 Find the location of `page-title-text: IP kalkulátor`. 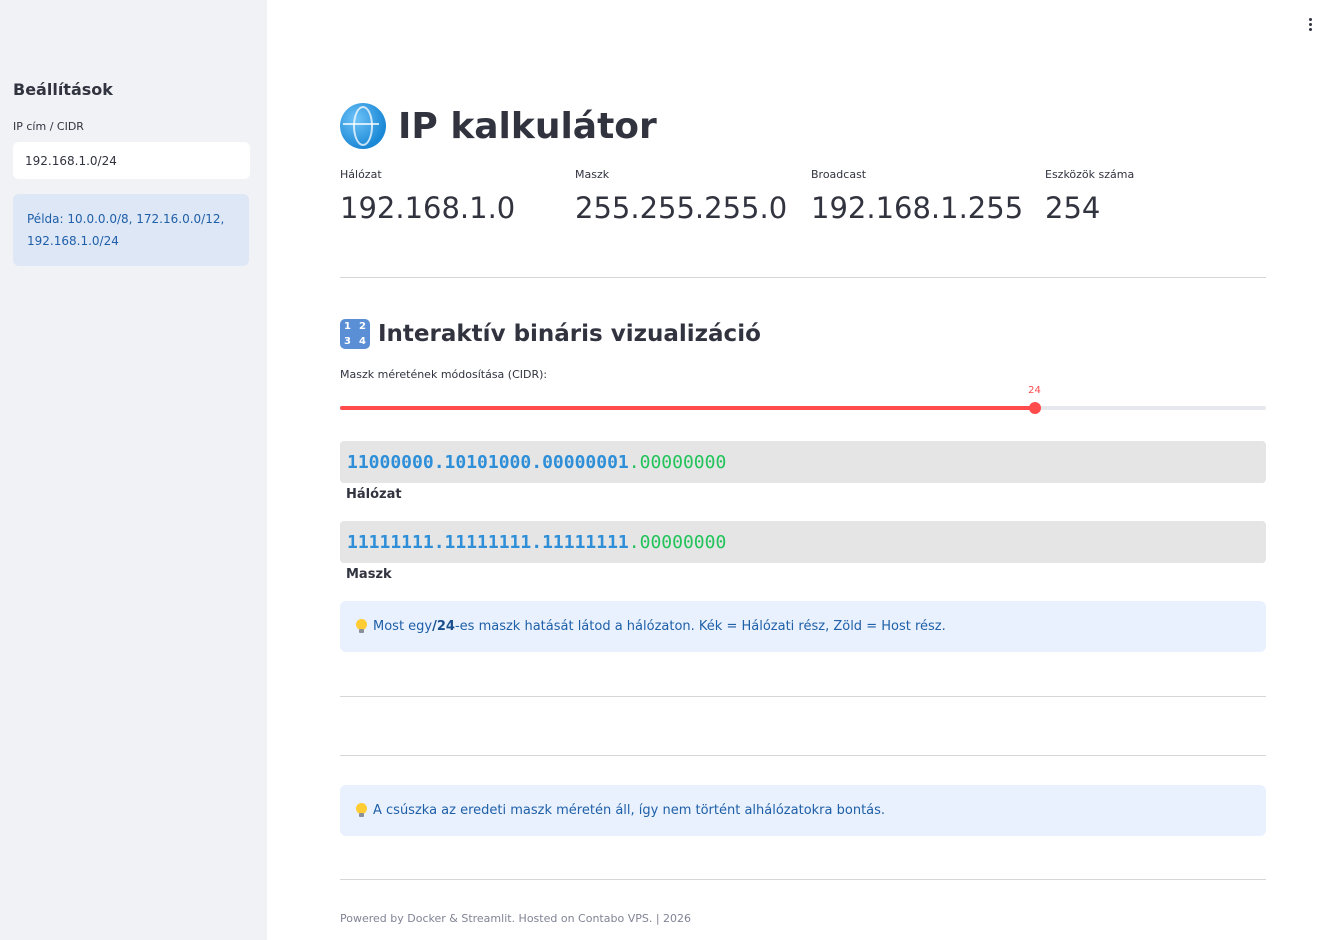

page-title-text: IP kalkulátor is located at coordinates (527, 126).